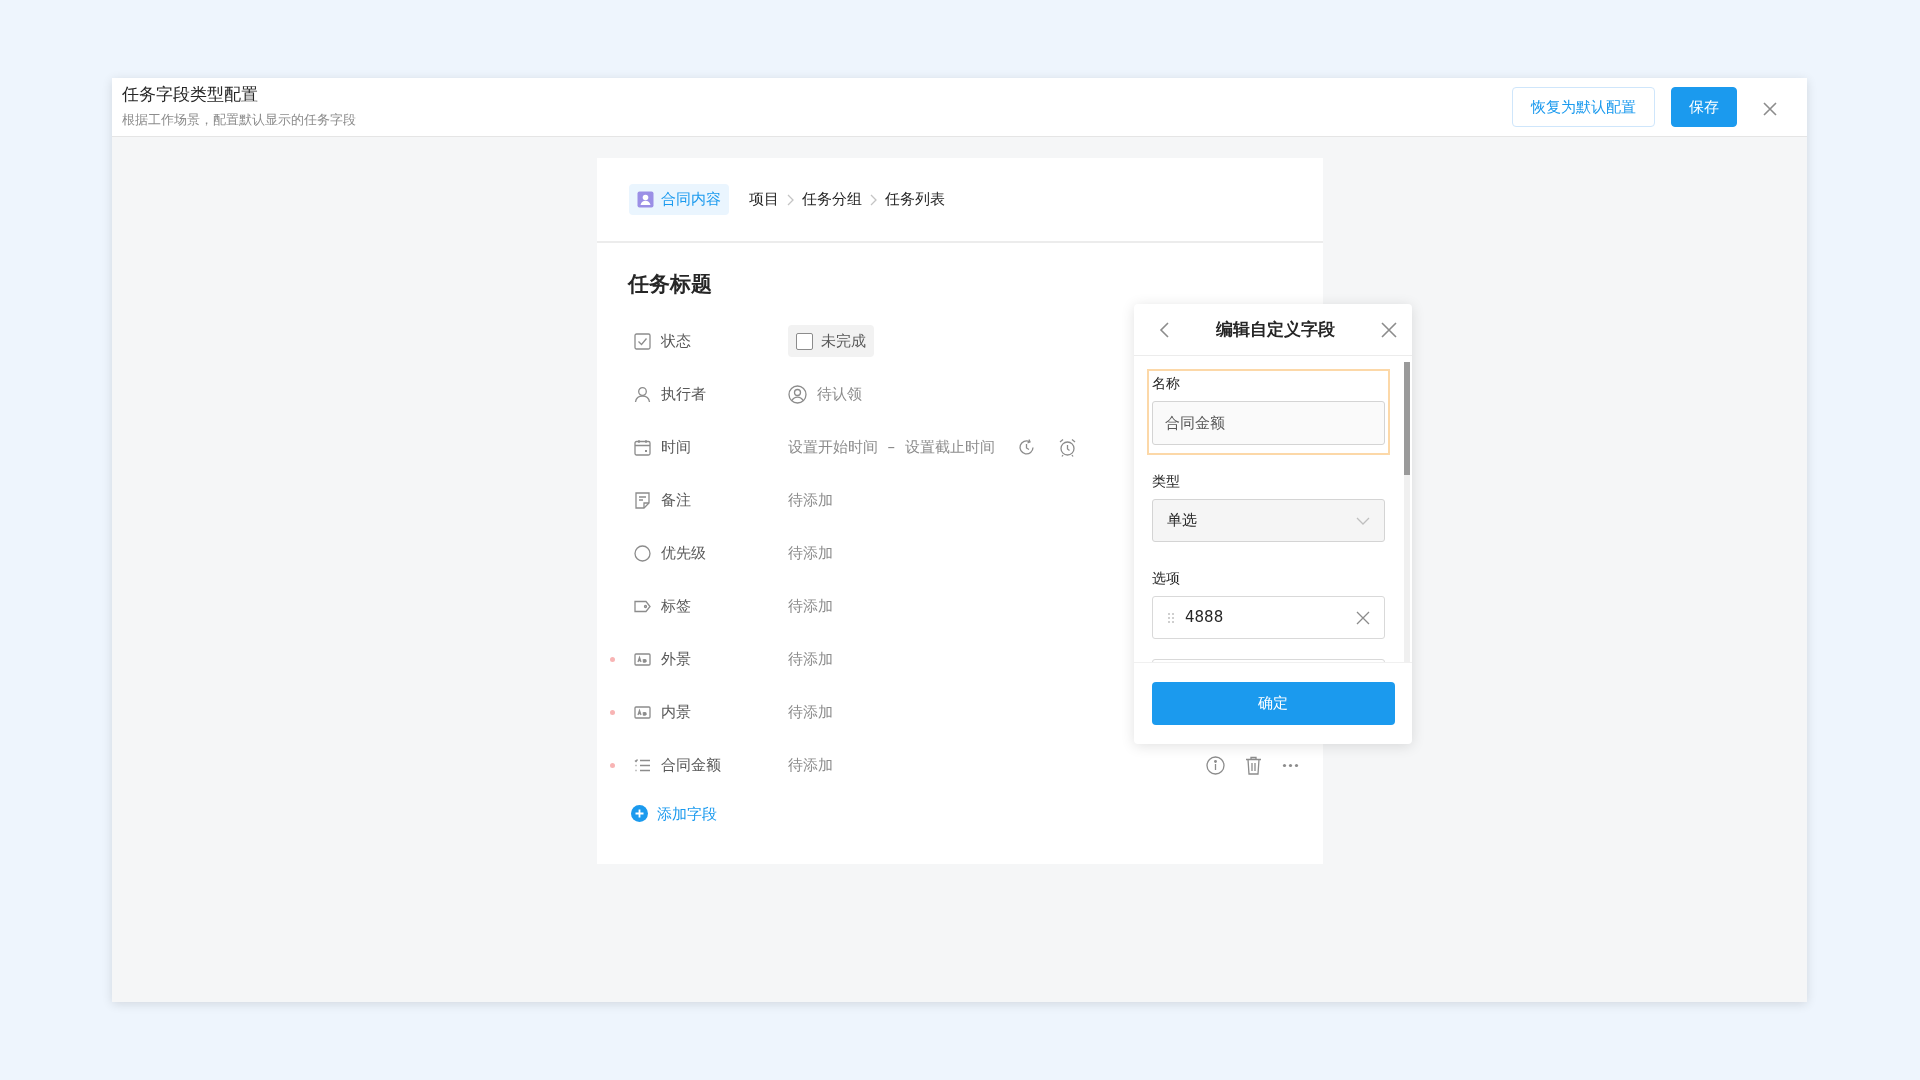 The width and height of the screenshot is (1920, 1080). Describe the element at coordinates (1290, 765) in the screenshot. I see `more-icon` at that location.